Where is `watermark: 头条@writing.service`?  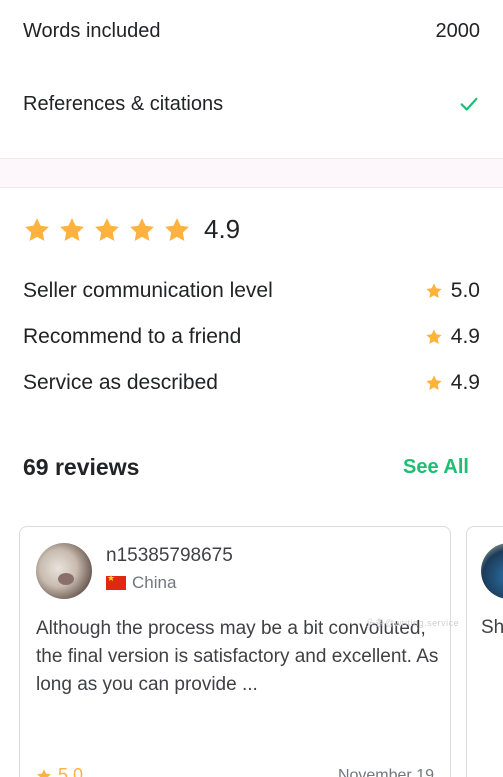
watermark: 头条@writing.service is located at coordinates (413, 623).